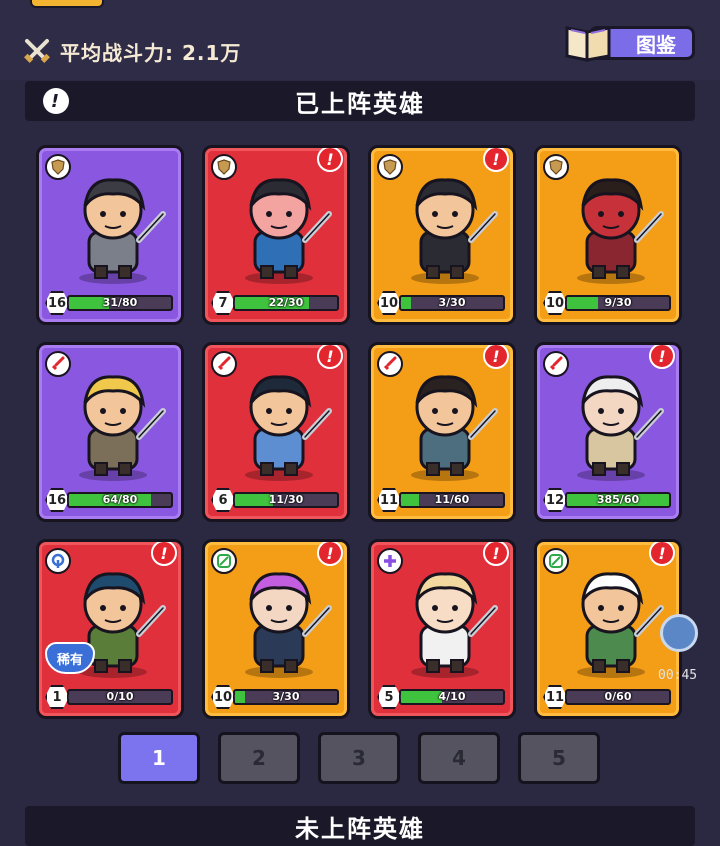  What do you see at coordinates (442, 629) in the screenshot?
I see `hero-card: ! 4/10 5` at bounding box center [442, 629].